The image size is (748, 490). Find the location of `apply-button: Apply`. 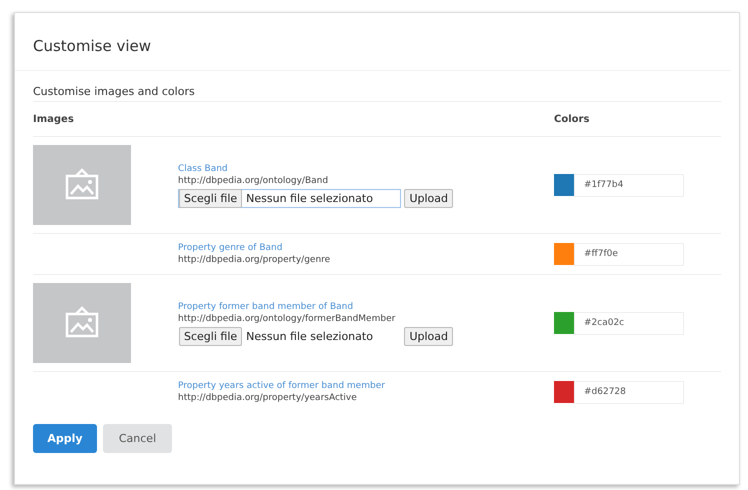

apply-button: Apply is located at coordinates (65, 438).